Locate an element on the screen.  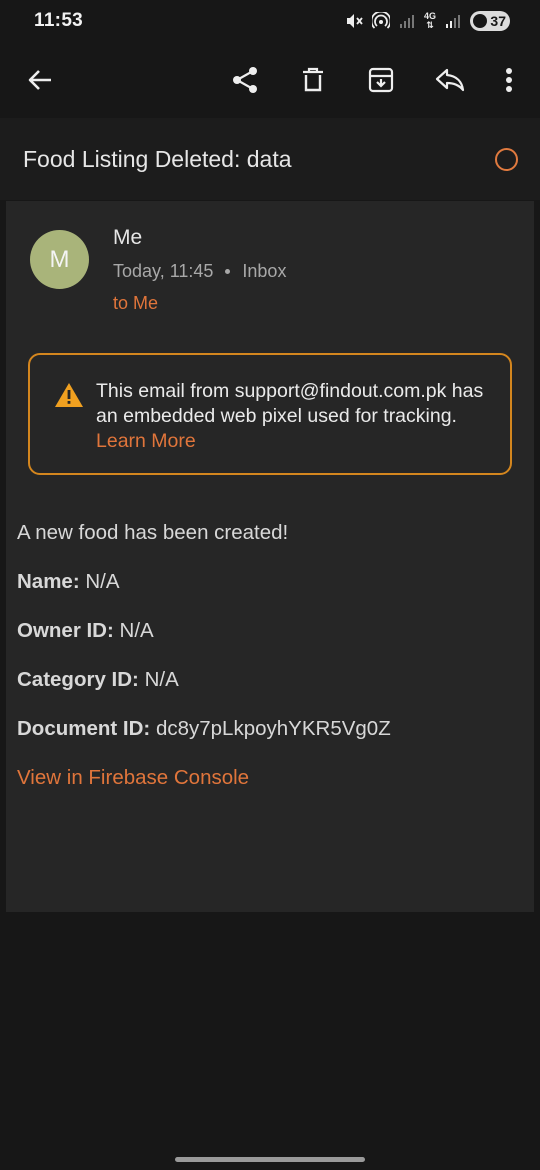
field-category-value: N/A is located at coordinates (161, 679).